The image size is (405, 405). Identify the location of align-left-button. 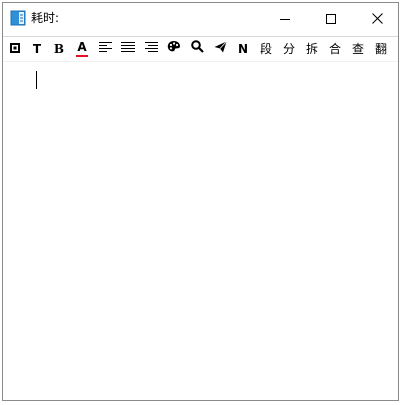
(105, 49).